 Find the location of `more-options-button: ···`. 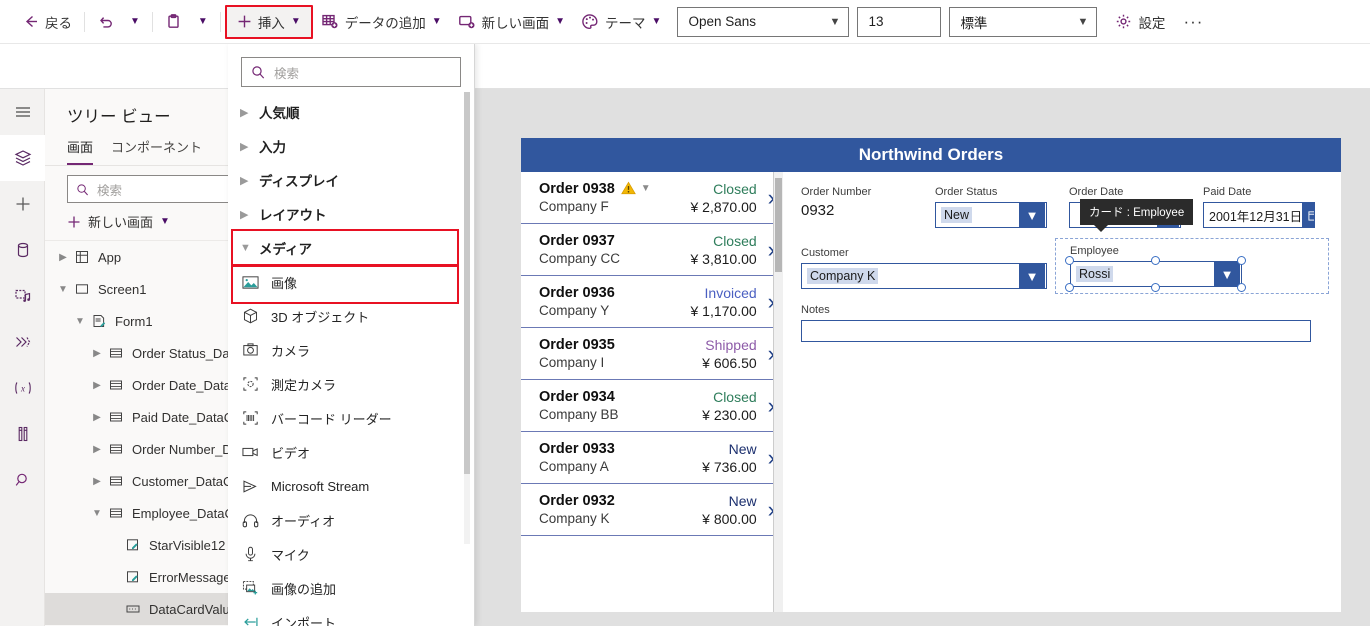

more-options-button: ··· is located at coordinates (1193, 22).